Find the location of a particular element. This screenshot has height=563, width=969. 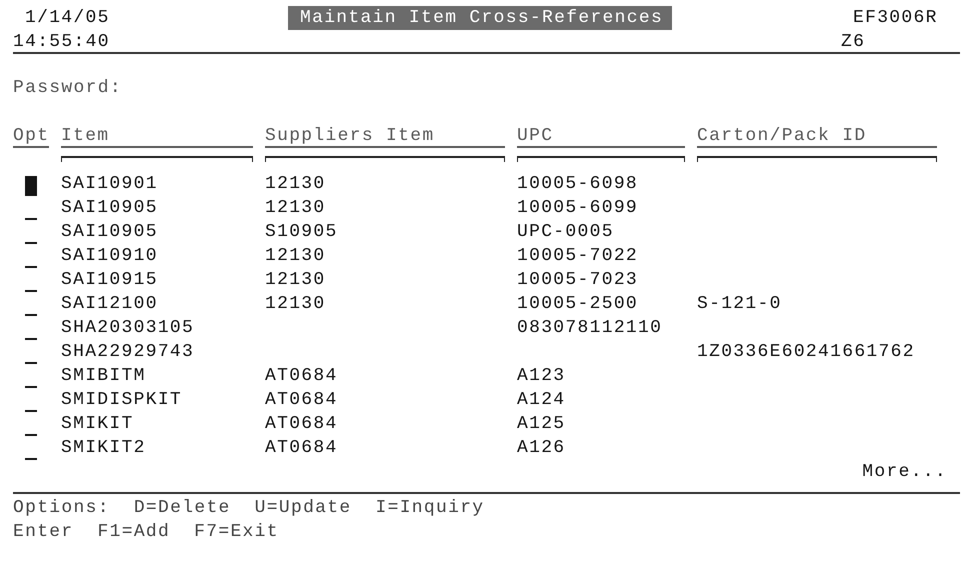

table-cell: 10005-6098 is located at coordinates (577, 184).